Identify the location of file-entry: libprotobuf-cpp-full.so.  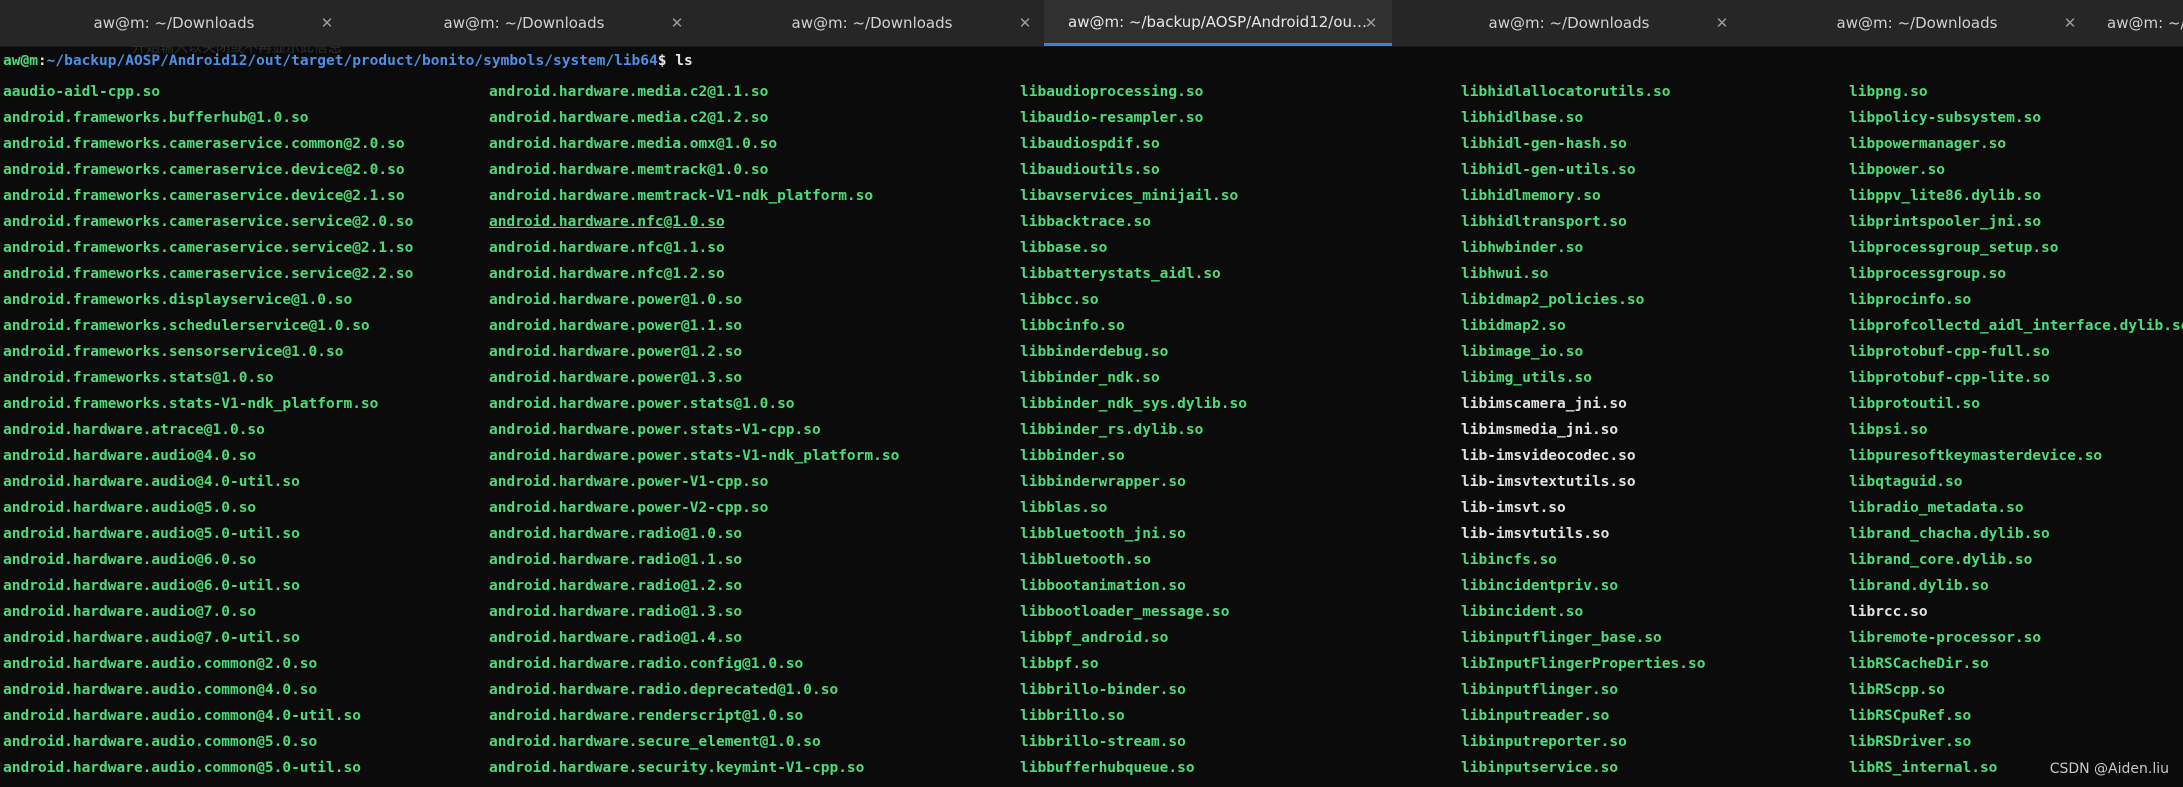
(1949, 352).